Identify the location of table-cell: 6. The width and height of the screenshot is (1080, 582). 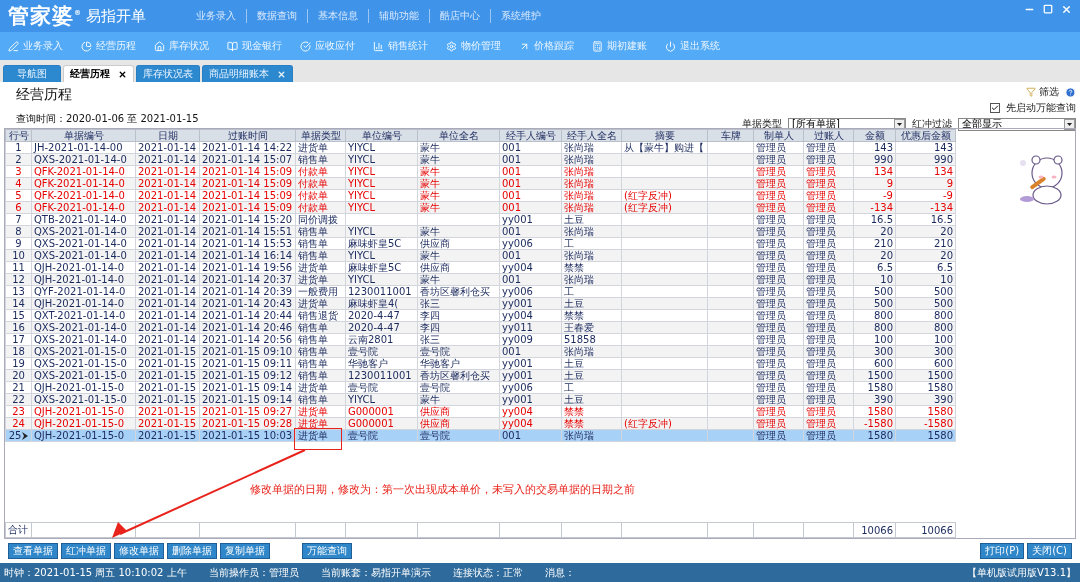
(18, 207).